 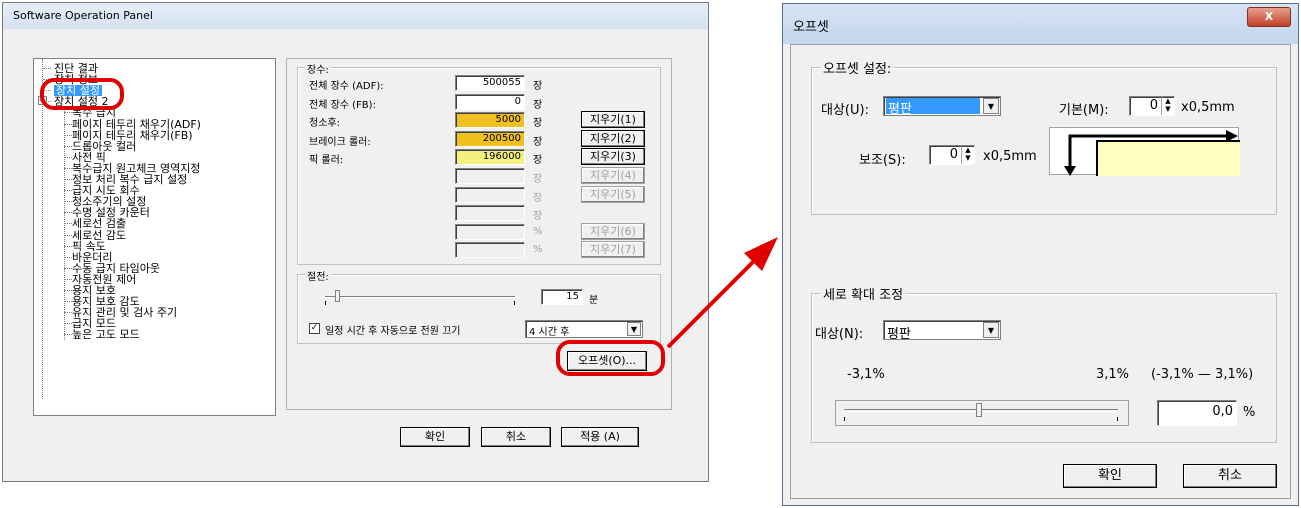 What do you see at coordinates (942, 331) in the screenshot?
I see `target2-select: 평판 ▼` at bounding box center [942, 331].